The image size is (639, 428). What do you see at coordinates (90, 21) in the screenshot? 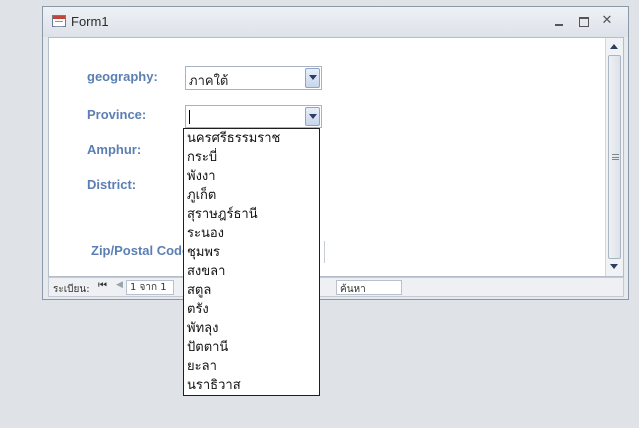
I see `window-title: Form1` at bounding box center [90, 21].